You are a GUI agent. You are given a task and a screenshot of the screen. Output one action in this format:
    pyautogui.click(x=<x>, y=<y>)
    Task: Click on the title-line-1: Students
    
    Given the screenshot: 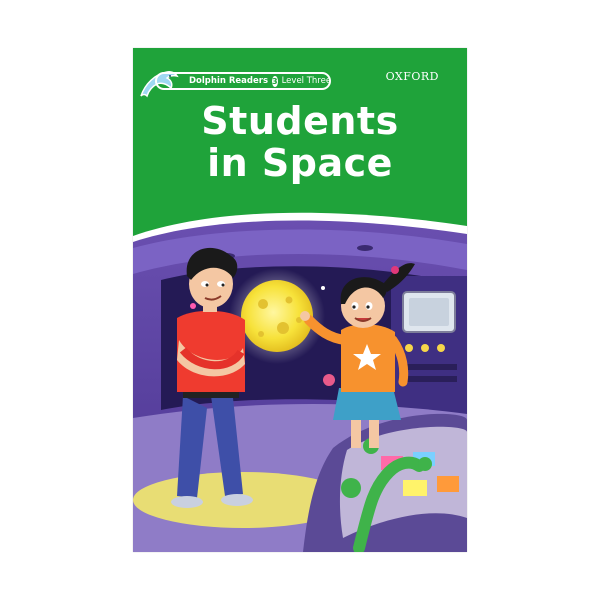 What is the action you would take?
    pyautogui.click(x=300, y=121)
    